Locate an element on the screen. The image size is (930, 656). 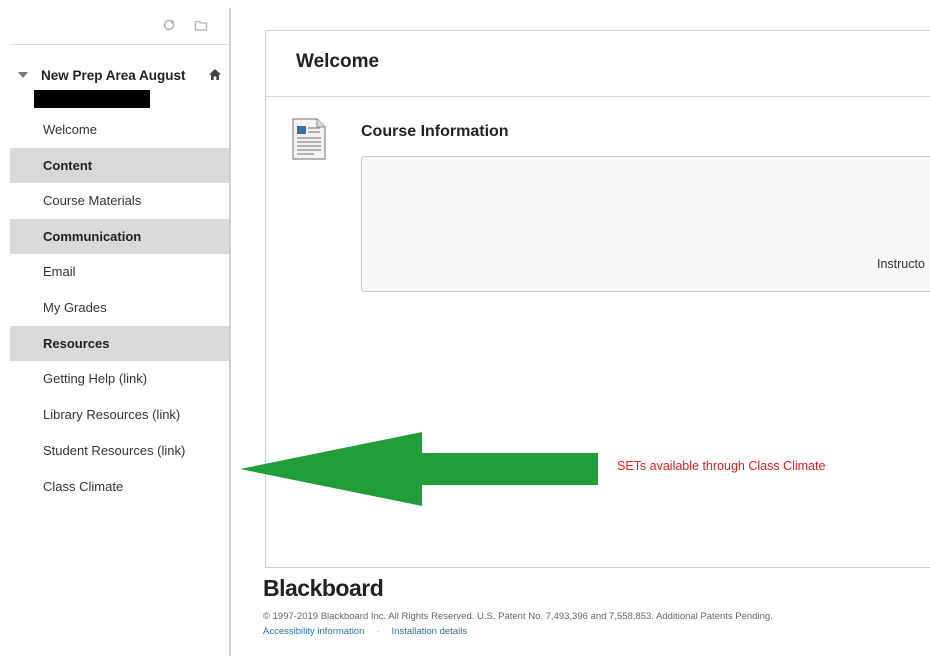
item-body-text: Instructo is located at coordinates (901, 264).